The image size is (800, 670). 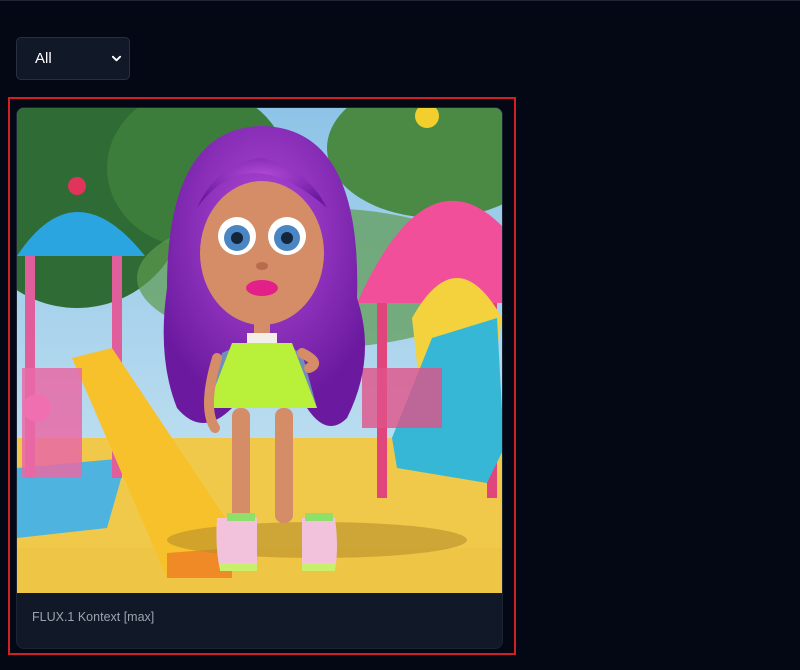 What do you see at coordinates (116, 58) in the screenshot?
I see `chevron-down-icon` at bounding box center [116, 58].